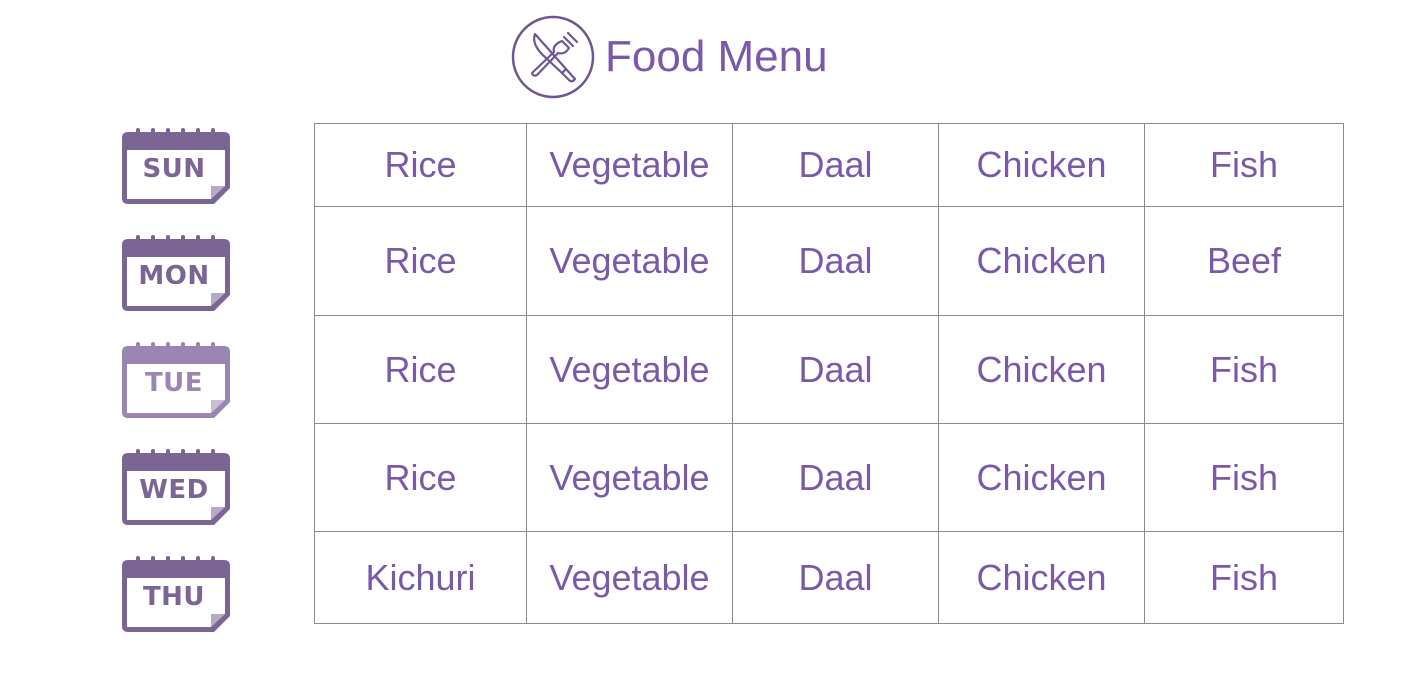  I want to click on table-row: Kichuri Vegetable Daal Chicken Fish, so click(829, 577).